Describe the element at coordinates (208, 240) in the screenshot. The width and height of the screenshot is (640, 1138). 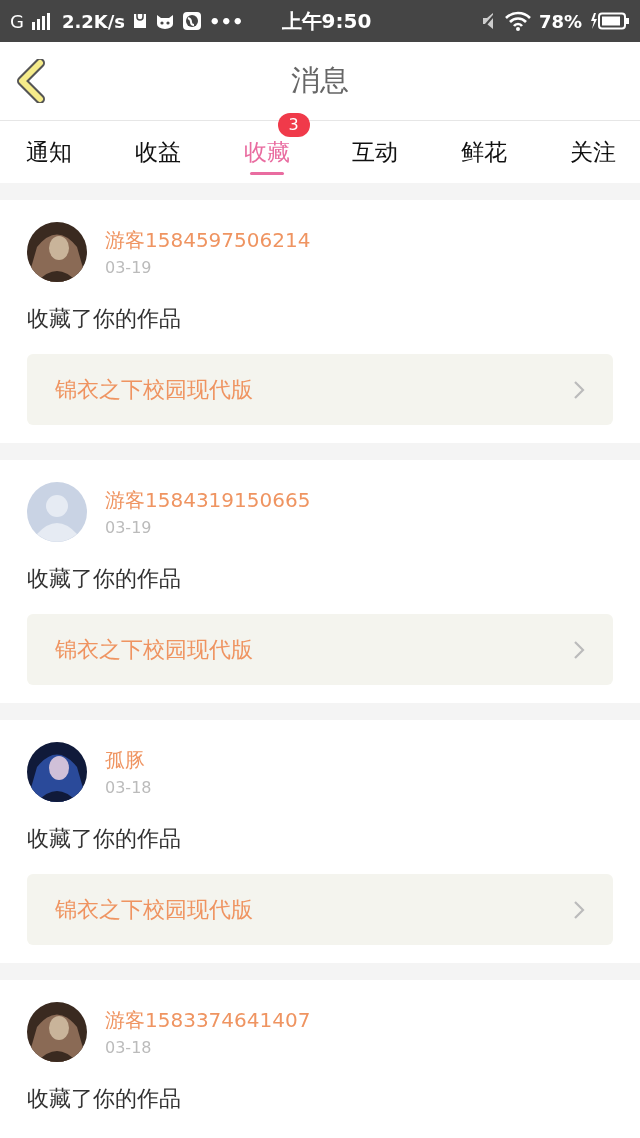
I see `user-name: 游客1584597506214` at that location.